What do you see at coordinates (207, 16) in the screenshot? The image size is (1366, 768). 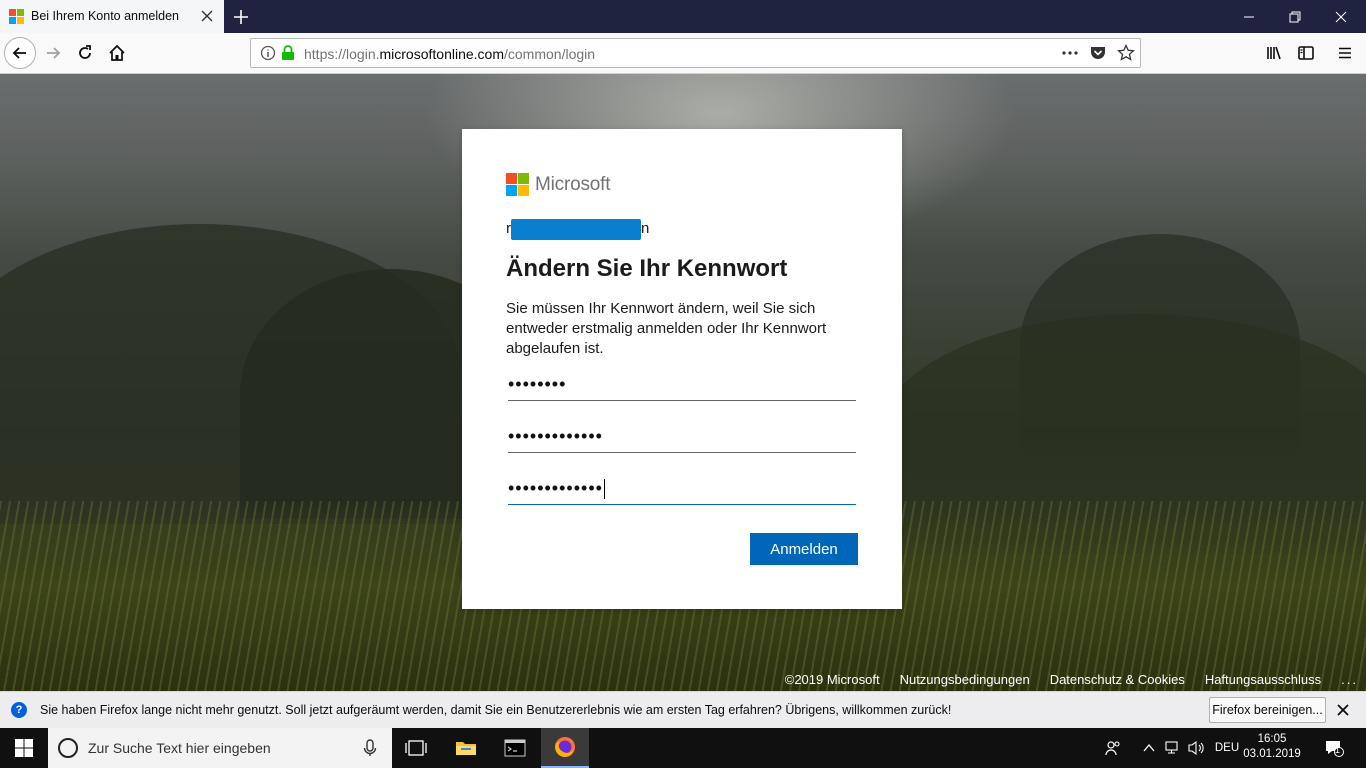 I see `close-tab-icon` at bounding box center [207, 16].